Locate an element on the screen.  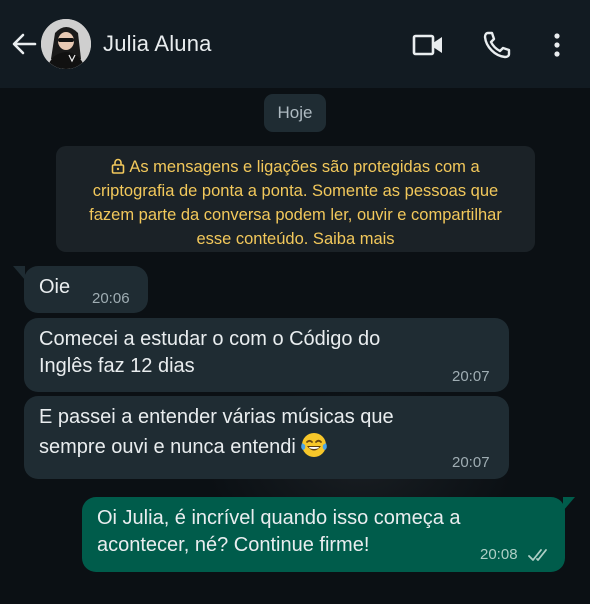
message-line: Inglês faz 12 dias is located at coordinates (117, 366).